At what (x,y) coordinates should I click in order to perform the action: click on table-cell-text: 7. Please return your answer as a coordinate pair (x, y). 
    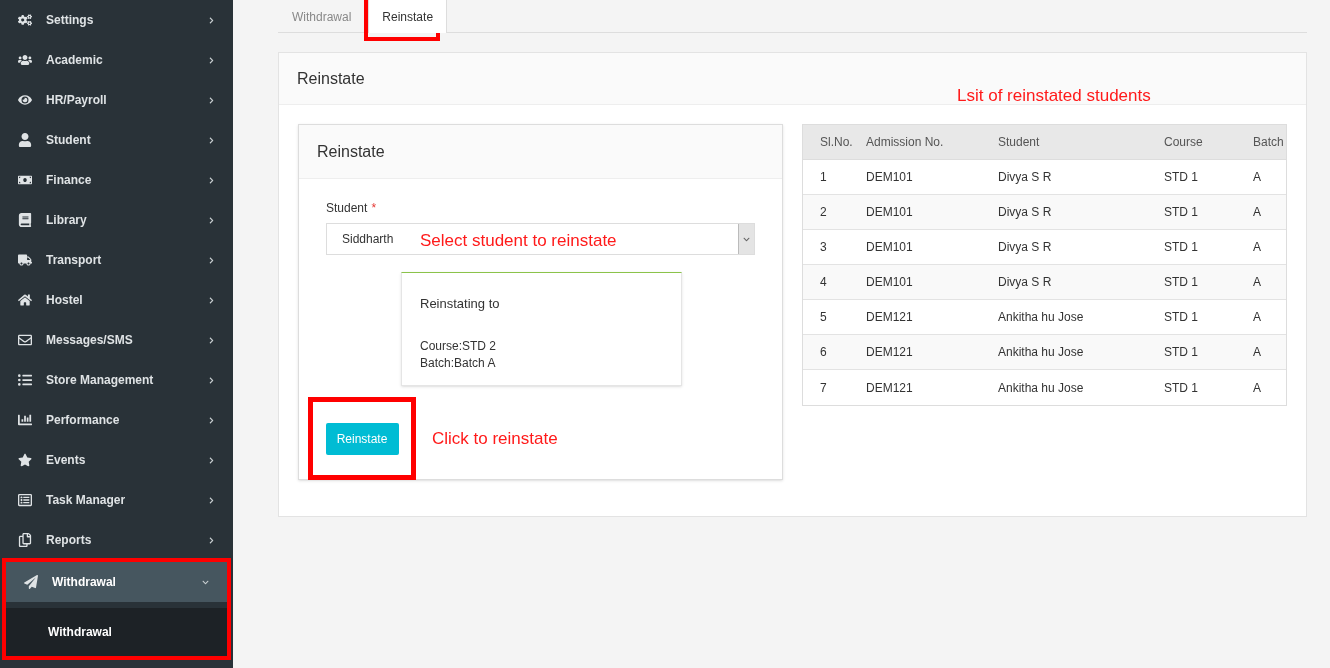
    Looking at the image, I should click on (823, 388).